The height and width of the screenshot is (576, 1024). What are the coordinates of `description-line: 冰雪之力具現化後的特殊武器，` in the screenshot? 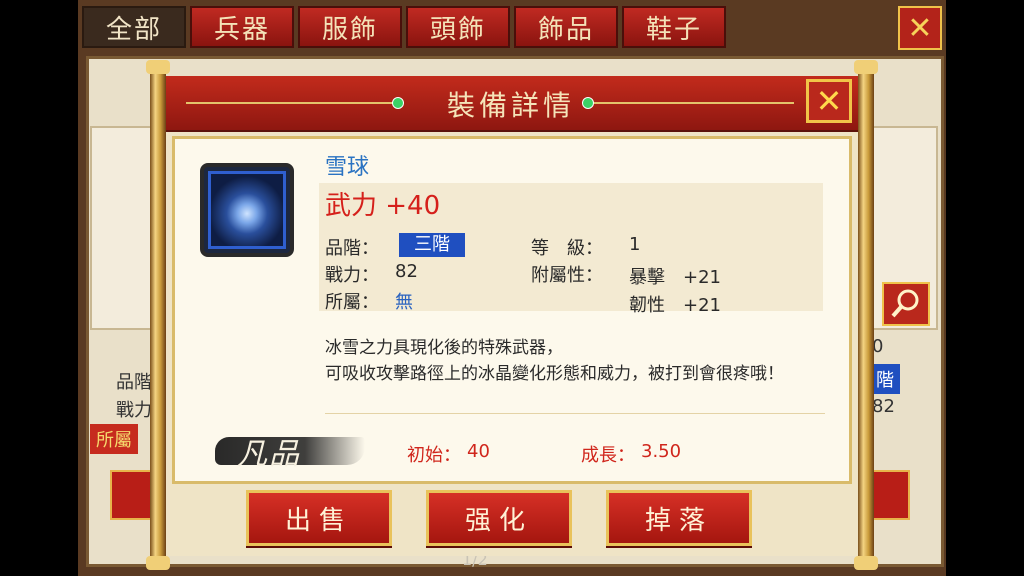 It's located at (444, 348).